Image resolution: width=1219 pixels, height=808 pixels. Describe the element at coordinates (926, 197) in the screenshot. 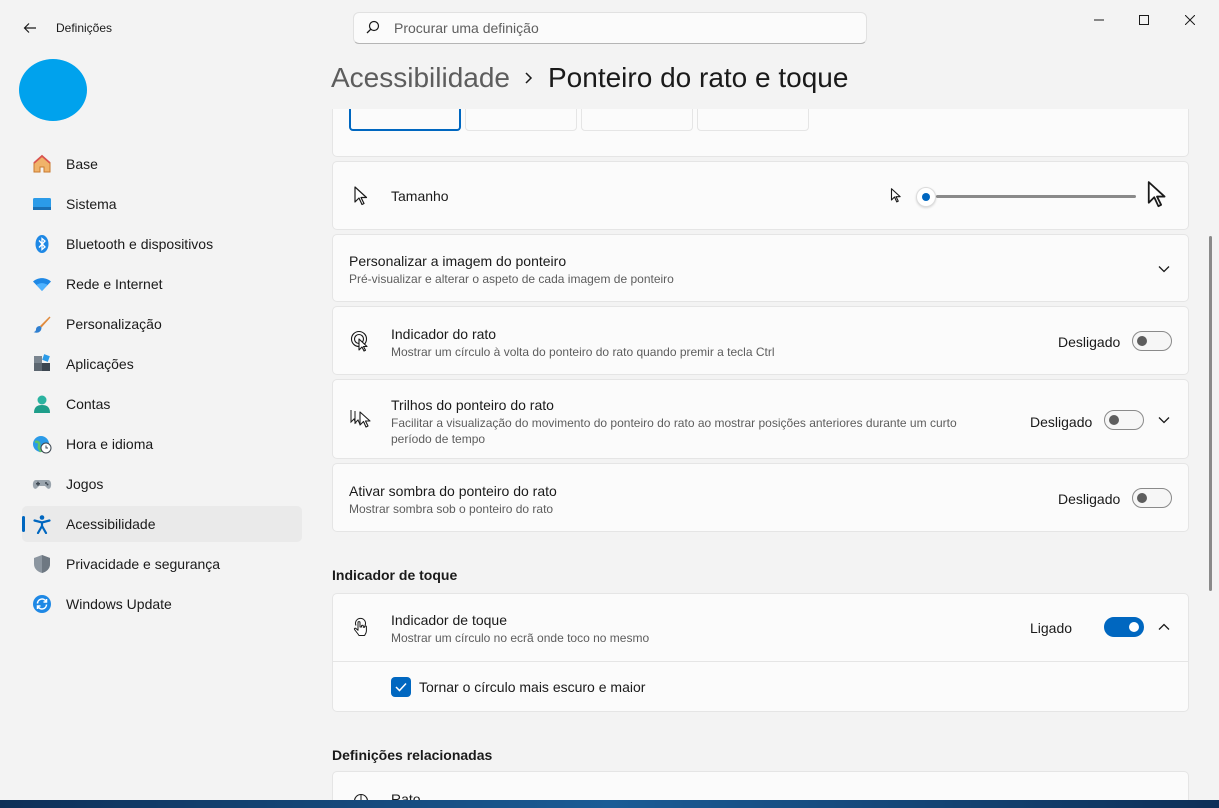

I see `size-slider-thumb` at that location.